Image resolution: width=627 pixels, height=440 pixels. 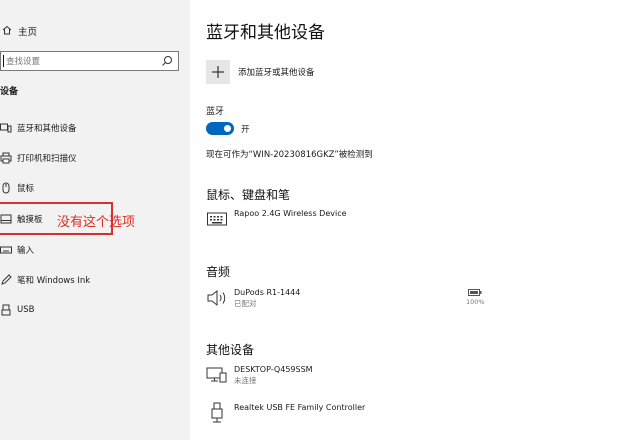 I want to click on page-title: 蓝牙和其他设备, so click(x=265, y=33).